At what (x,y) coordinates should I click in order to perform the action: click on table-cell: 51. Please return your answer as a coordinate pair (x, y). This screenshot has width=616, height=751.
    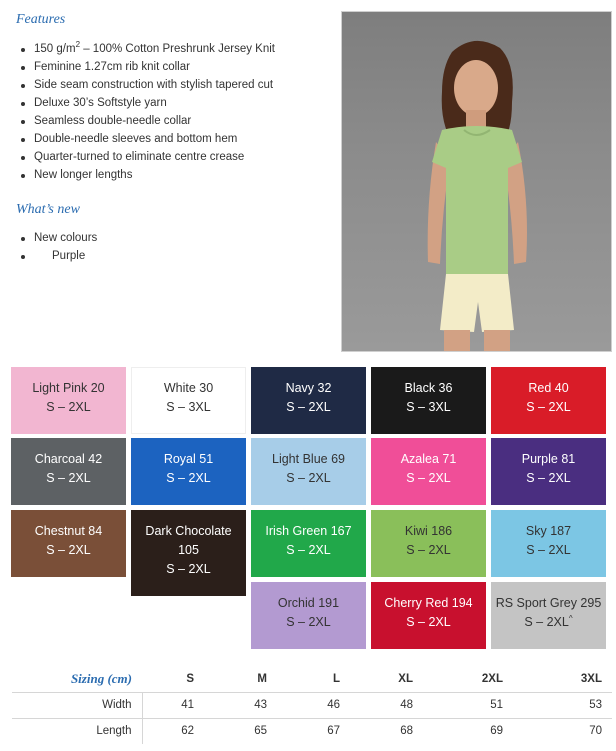
    Looking at the image, I should click on (468, 704).